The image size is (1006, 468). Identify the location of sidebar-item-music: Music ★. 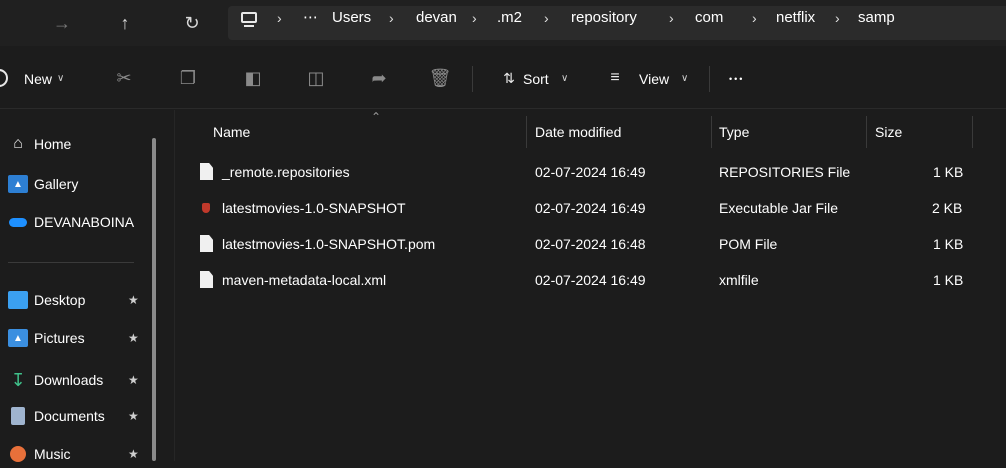
(75, 454).